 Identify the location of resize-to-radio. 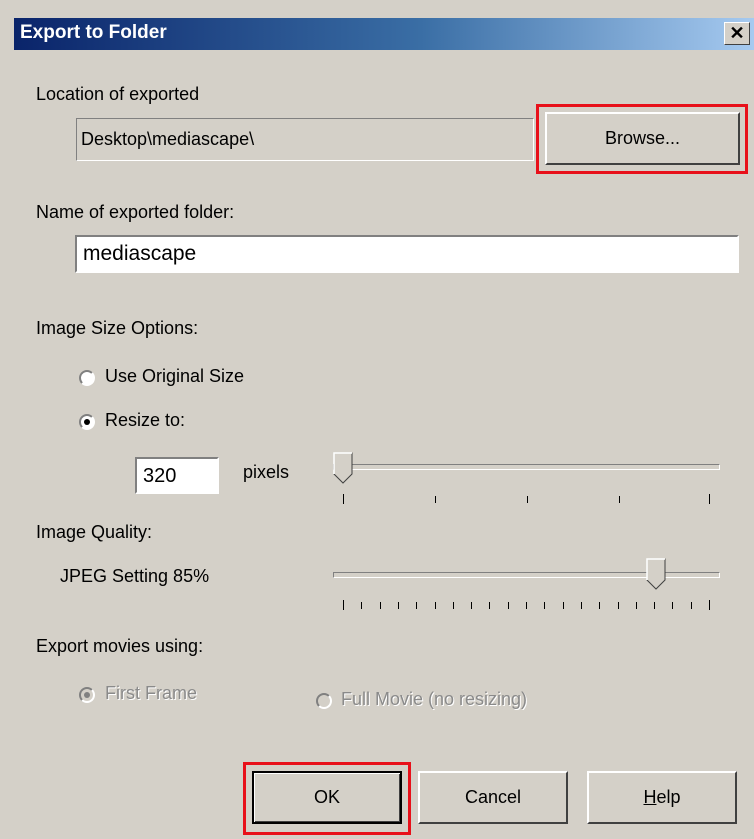
(87, 422).